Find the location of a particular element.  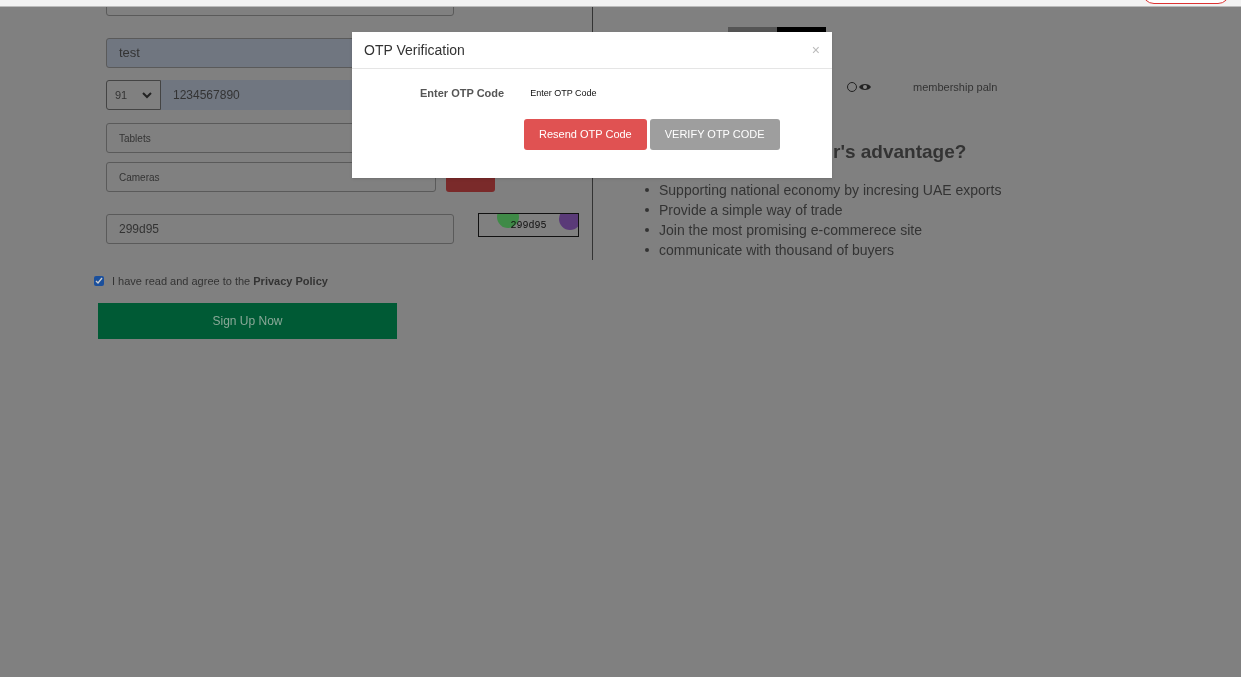

dialog-title: OTP Verification is located at coordinates (414, 50).